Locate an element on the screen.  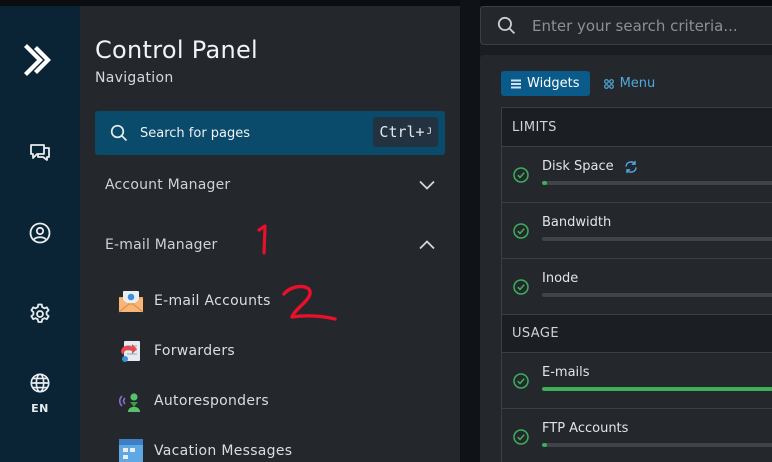
section-label: Account Manager is located at coordinates (168, 185).